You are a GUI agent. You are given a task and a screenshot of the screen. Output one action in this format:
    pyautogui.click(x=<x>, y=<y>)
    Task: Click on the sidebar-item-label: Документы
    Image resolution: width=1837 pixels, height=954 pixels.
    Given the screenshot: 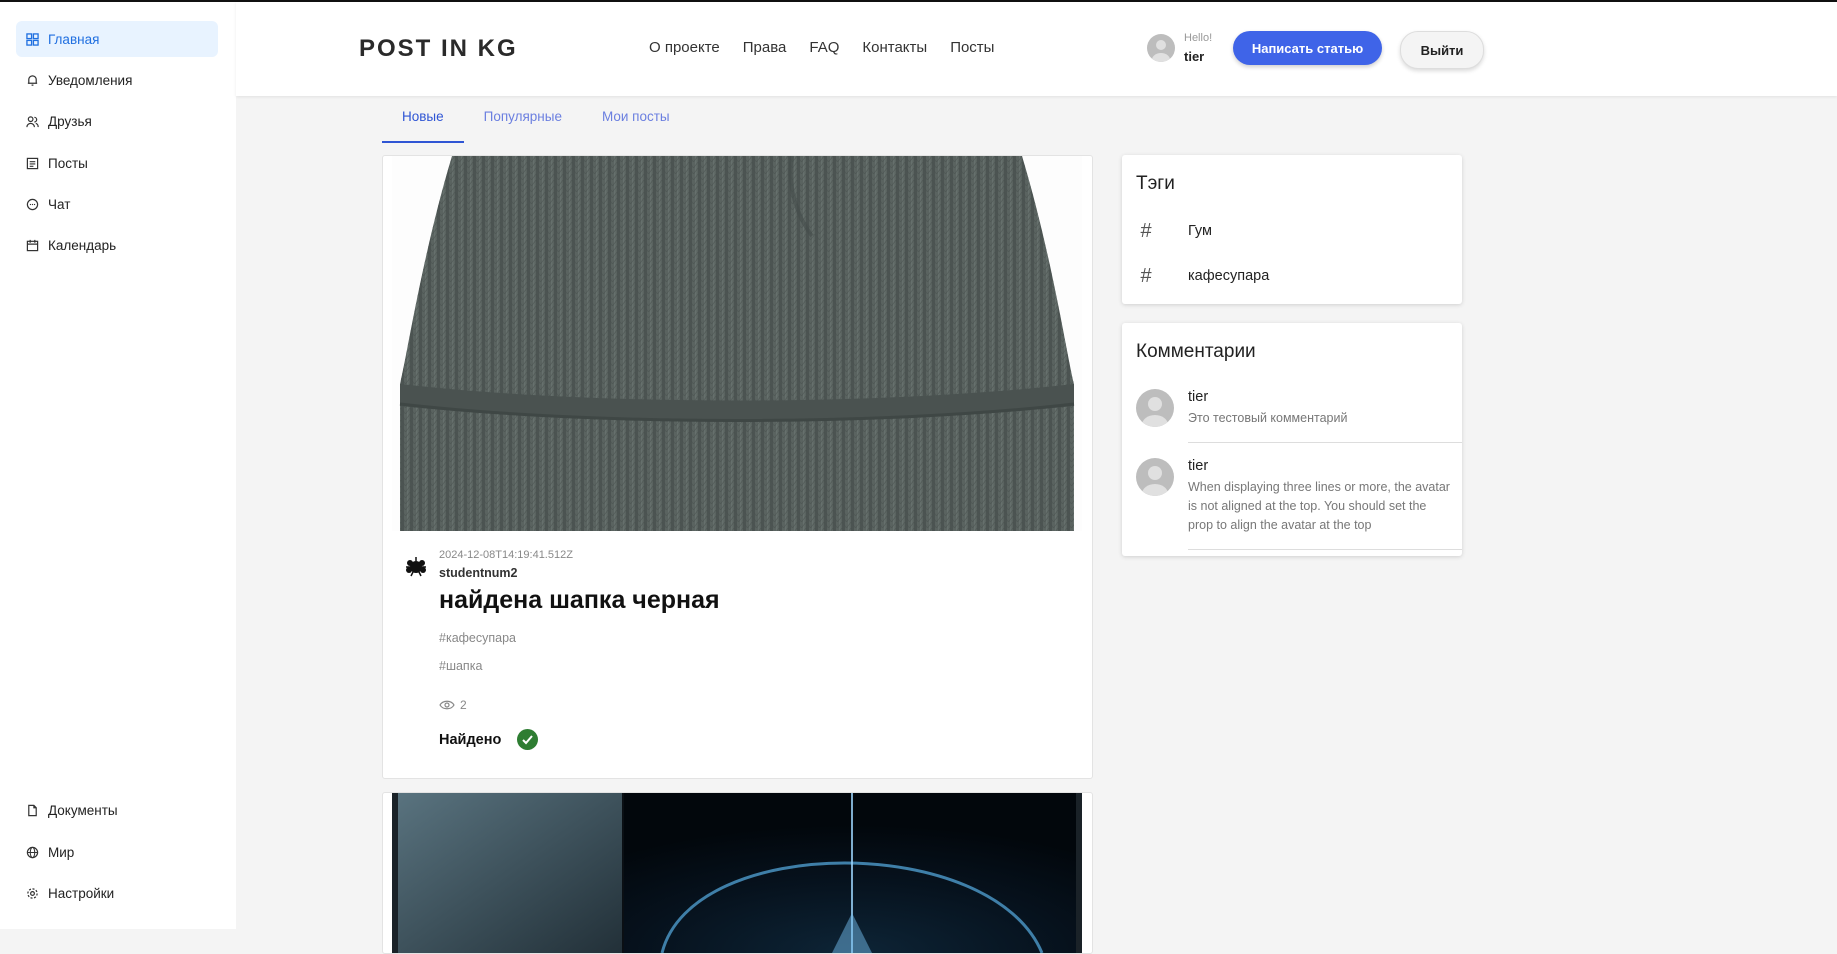 What is the action you would take?
    pyautogui.click(x=83, y=810)
    